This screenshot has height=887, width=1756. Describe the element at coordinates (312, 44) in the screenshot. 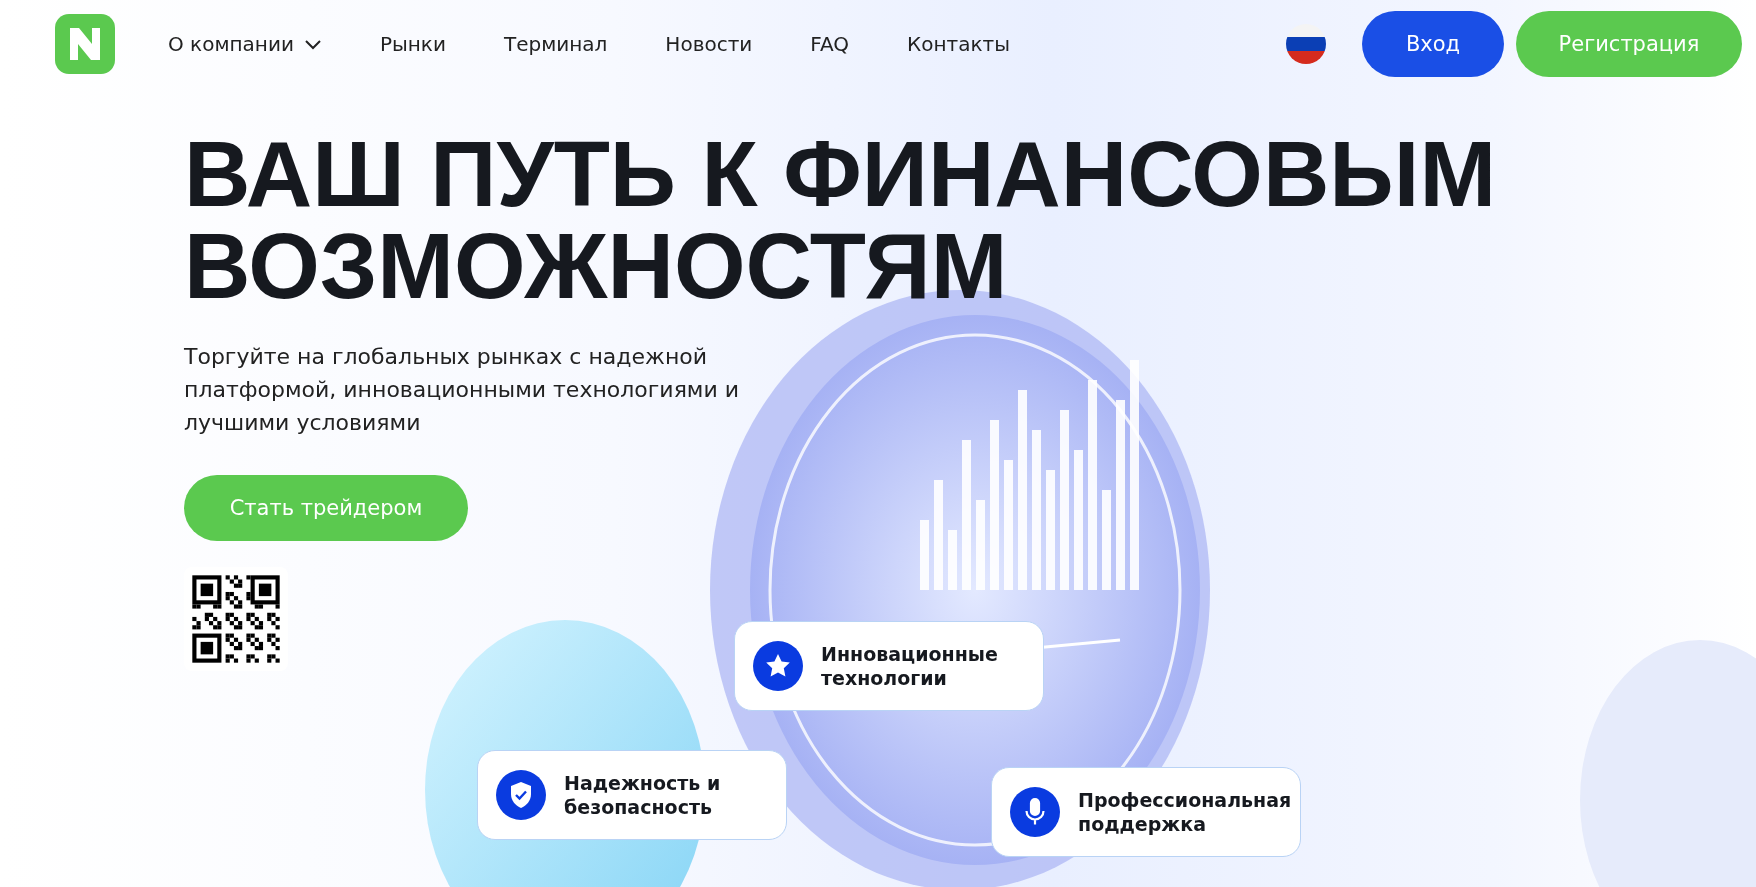

I see `chevron-down-icon` at that location.